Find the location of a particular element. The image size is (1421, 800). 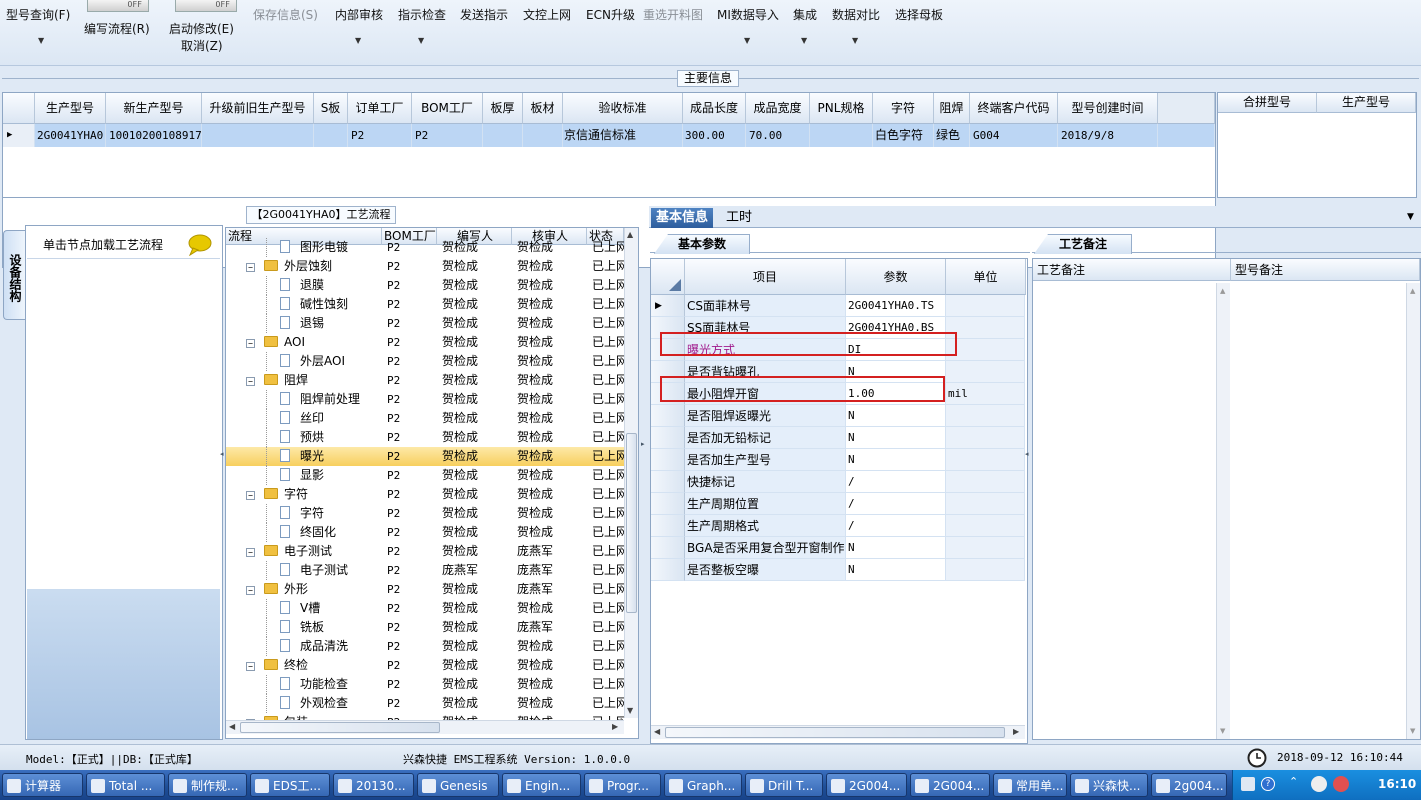

network-icon is located at coordinates (1319, 784).